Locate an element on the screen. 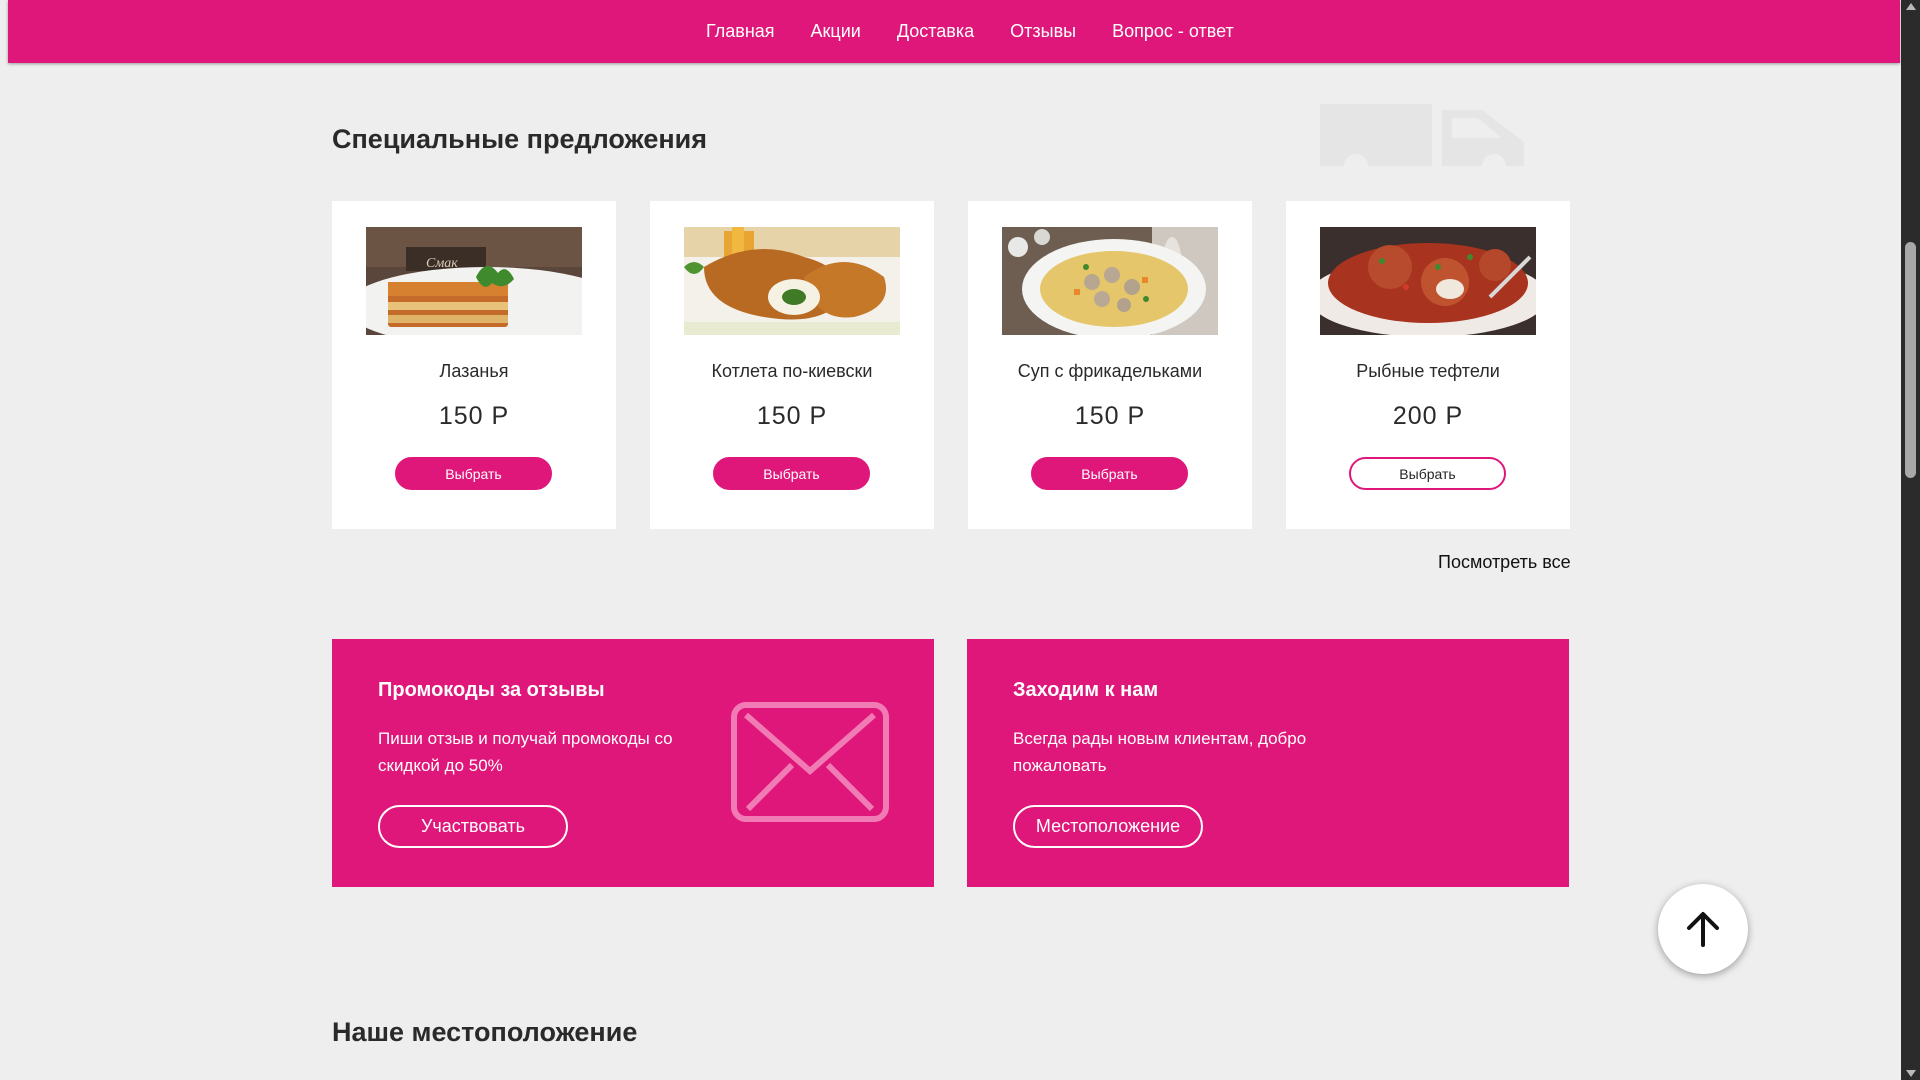 This screenshot has width=1920, height=1080. meatball-soup-image is located at coordinates (1110, 281).